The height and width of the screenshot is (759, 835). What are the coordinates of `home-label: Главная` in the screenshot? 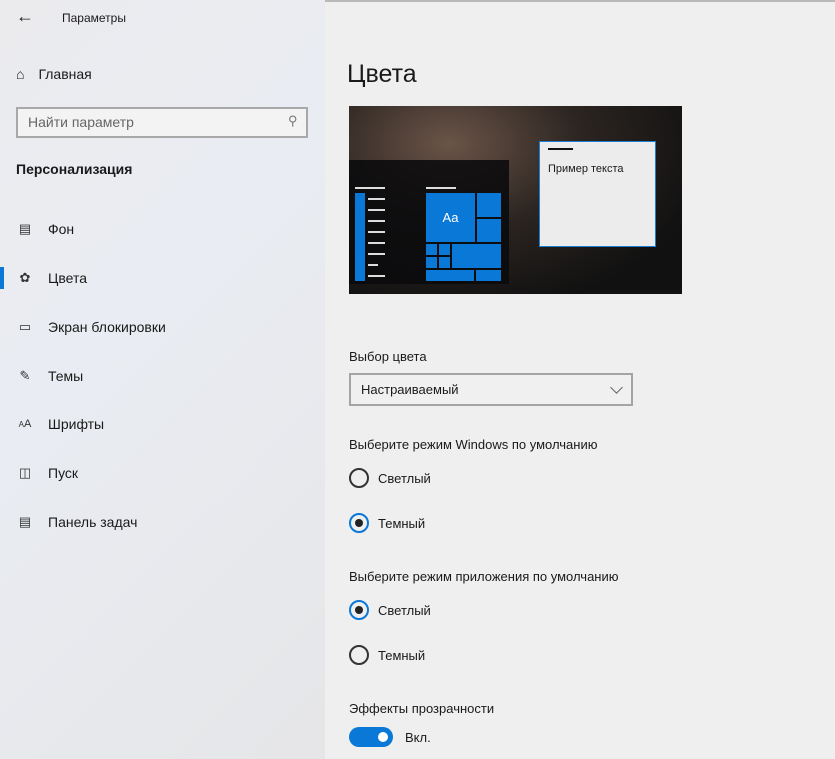 It's located at (65, 74).